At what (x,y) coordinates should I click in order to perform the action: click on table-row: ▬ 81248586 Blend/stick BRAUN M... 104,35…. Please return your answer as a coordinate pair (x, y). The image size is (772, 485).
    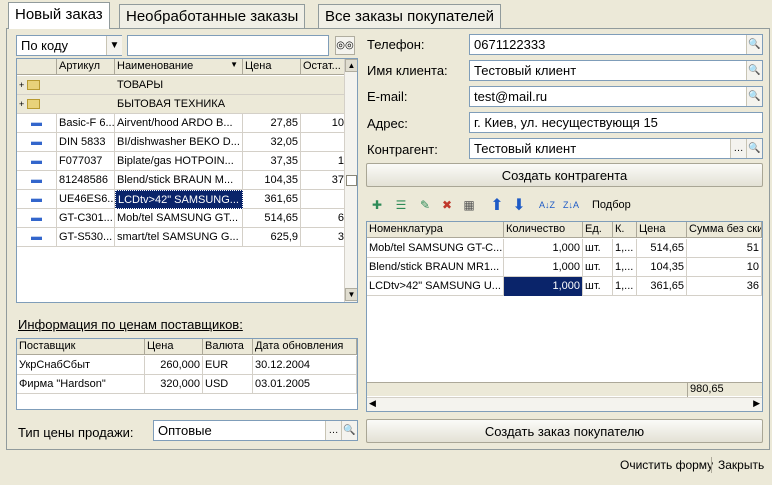
    Looking at the image, I should click on (182, 180).